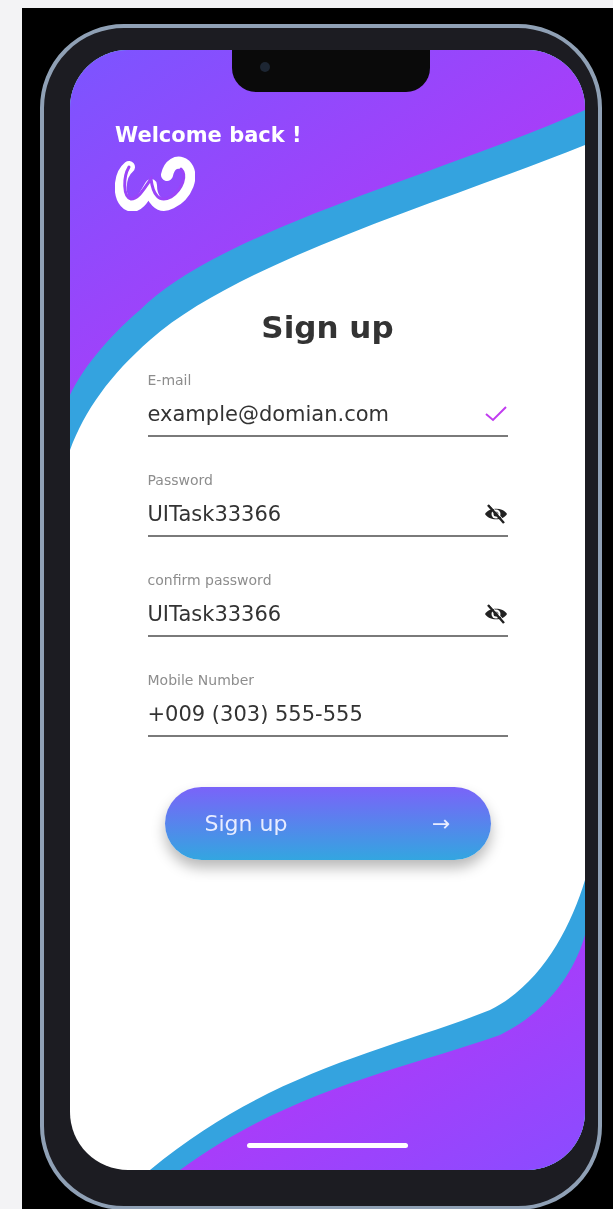 The height and width of the screenshot is (1209, 613). What do you see at coordinates (265, 67) in the screenshot?
I see `camera-icon` at bounding box center [265, 67].